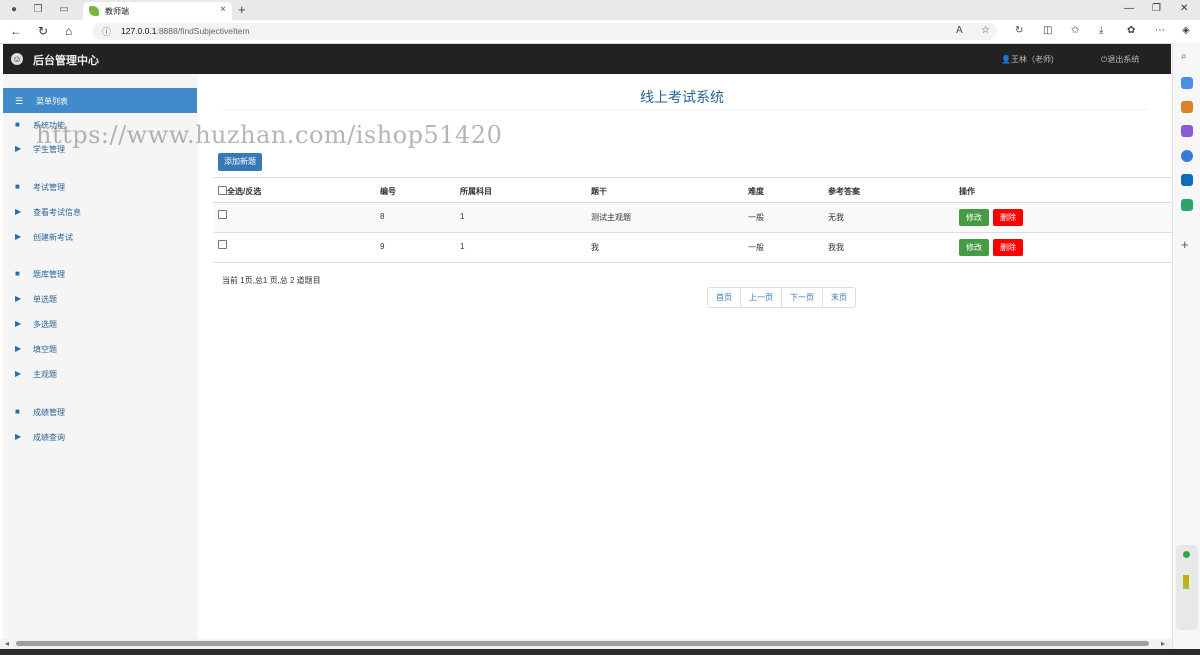 Image resolution: width=1200 pixels, height=655 pixels. Describe the element at coordinates (682, 97) in the screenshot. I see `page-title: 线上考试系统` at that location.